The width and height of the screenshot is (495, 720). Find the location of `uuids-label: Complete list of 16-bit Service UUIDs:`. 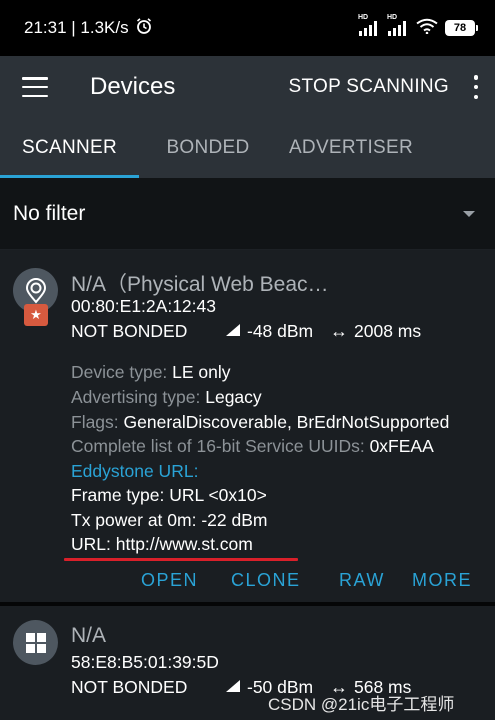

uuids-label: Complete list of 16-bit Service UUIDs: is located at coordinates (220, 446).